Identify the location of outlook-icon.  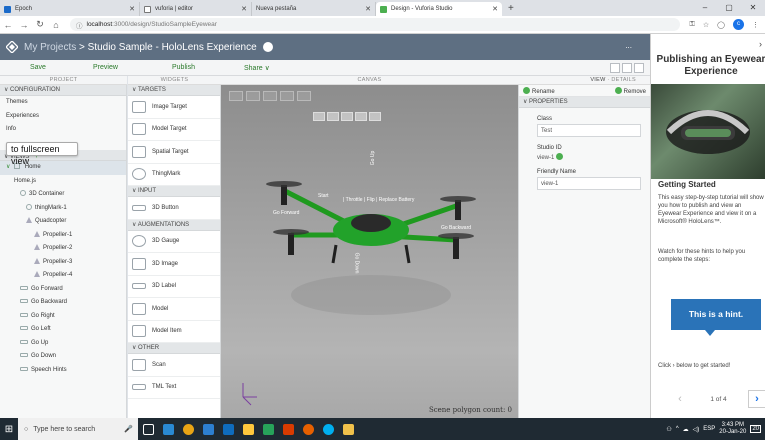
(228, 429).